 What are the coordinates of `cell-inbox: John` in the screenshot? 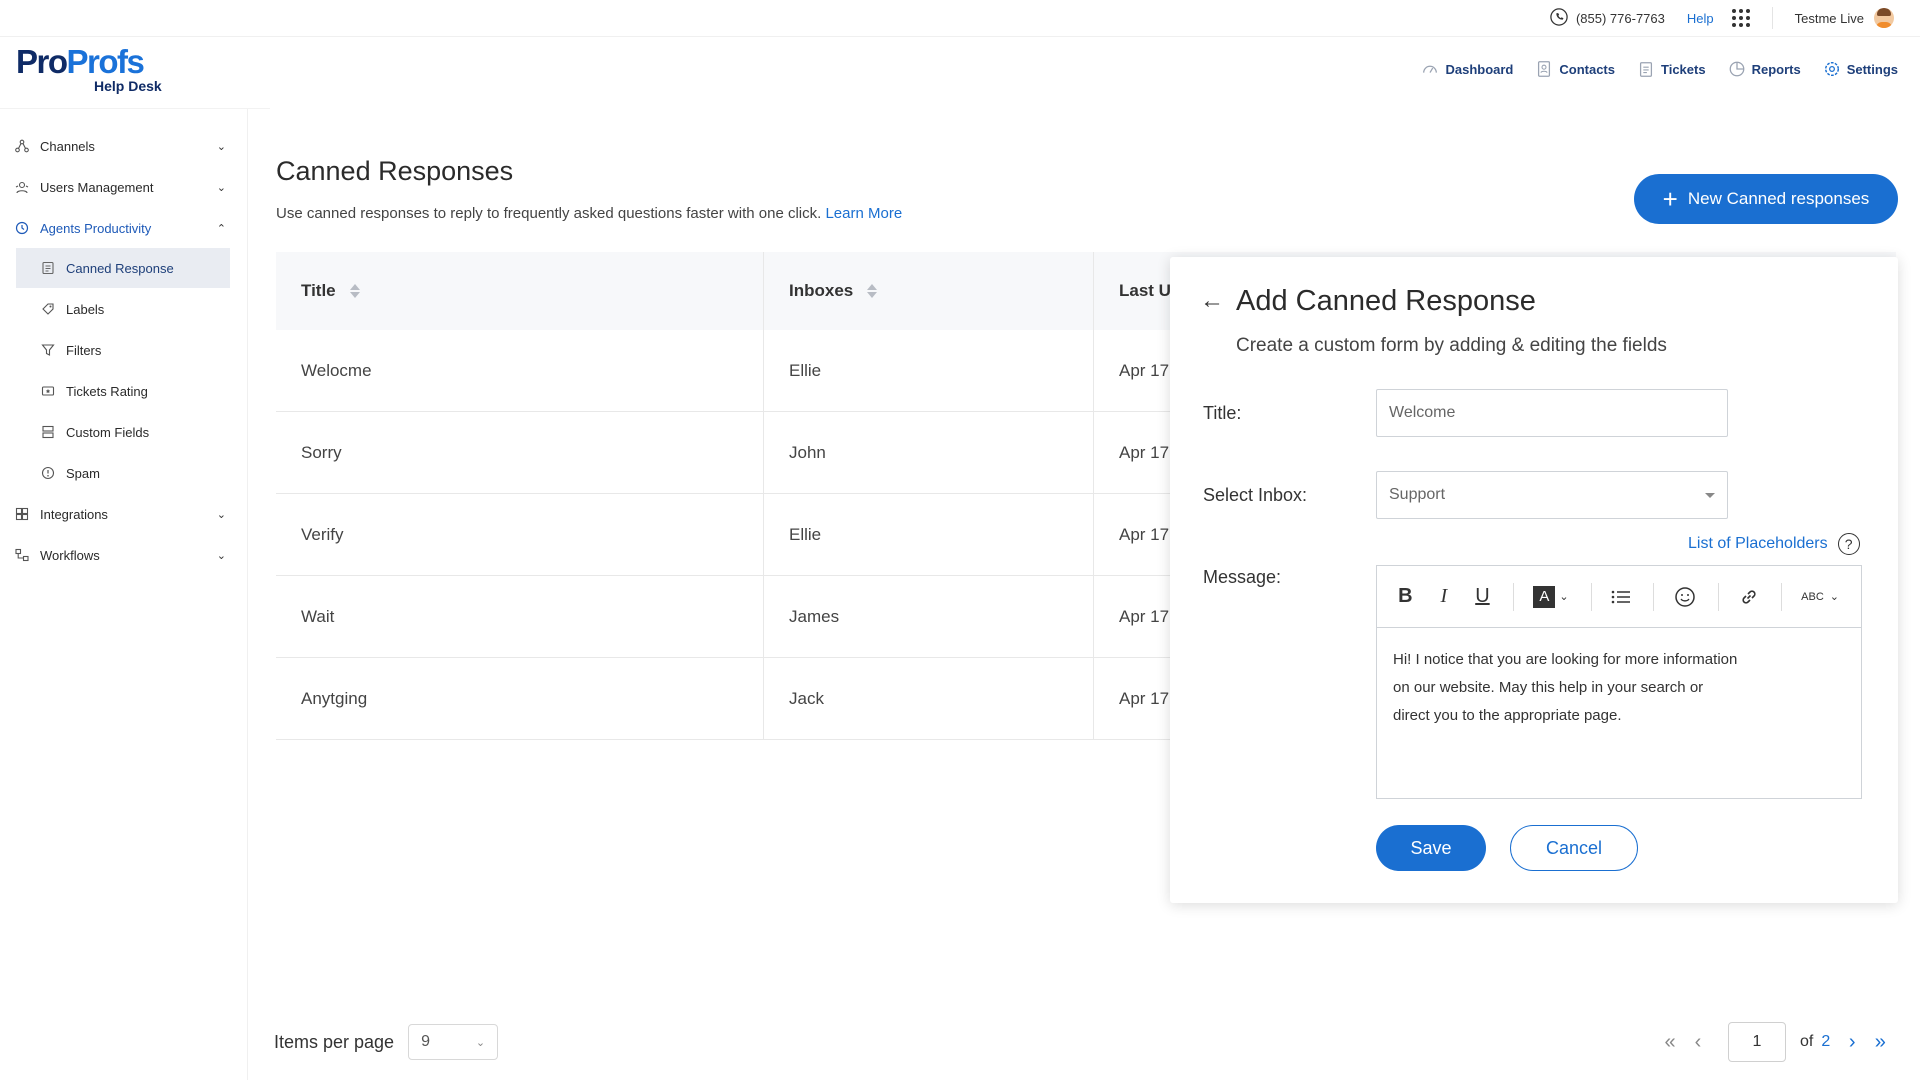 It's located at (929, 452).